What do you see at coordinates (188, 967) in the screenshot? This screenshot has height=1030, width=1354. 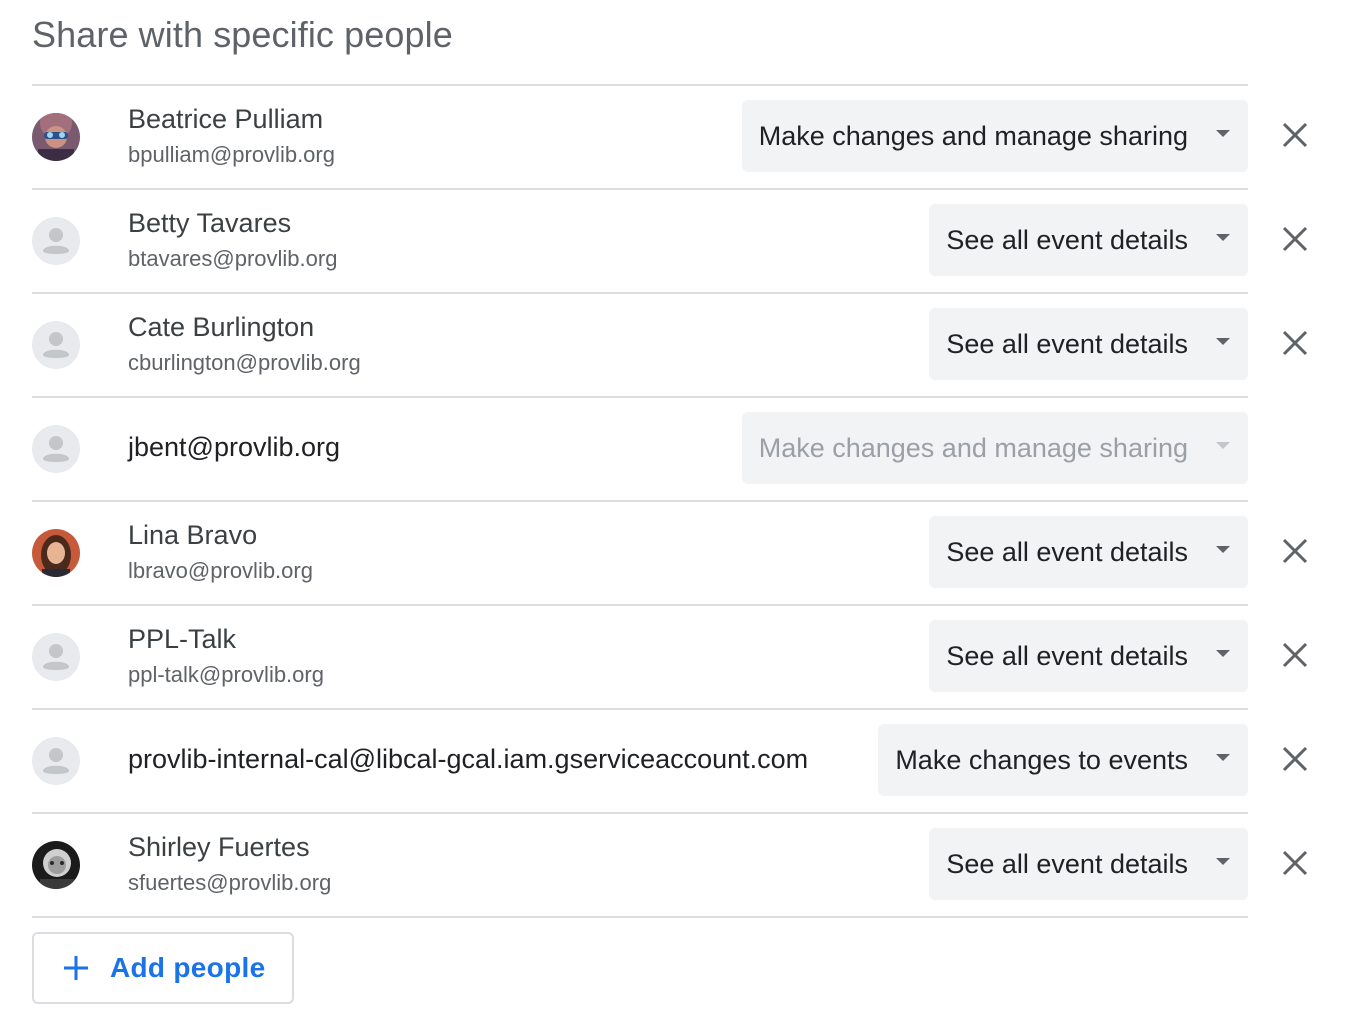 I see `add-people-label: Add people` at bounding box center [188, 967].